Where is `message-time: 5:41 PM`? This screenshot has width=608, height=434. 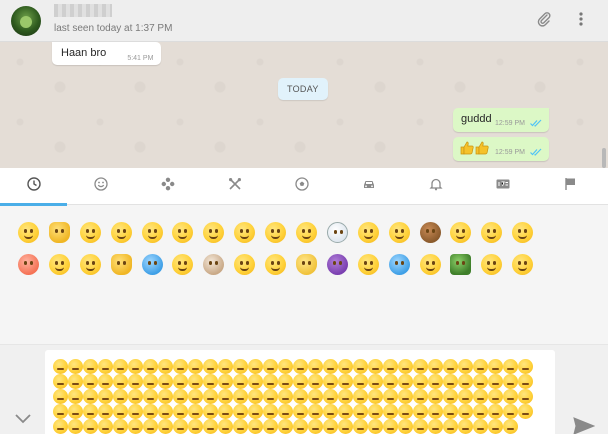 message-time: 5:41 PM is located at coordinates (140, 58).